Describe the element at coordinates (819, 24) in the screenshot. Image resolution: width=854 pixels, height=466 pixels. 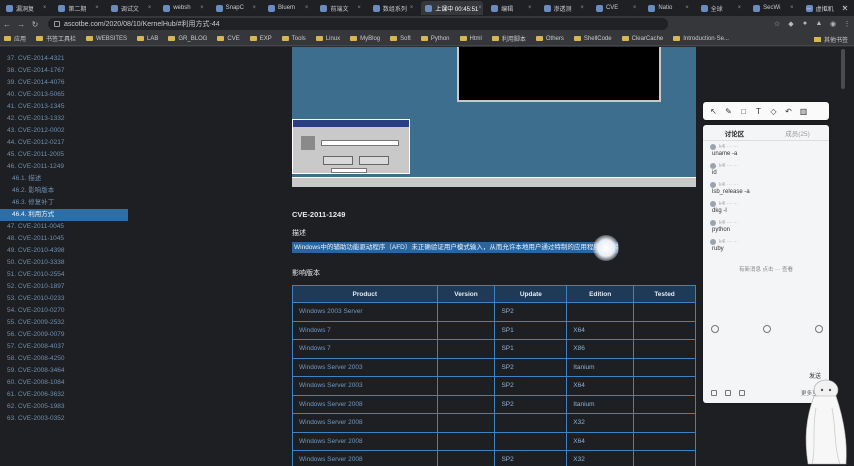
I see `extension-icon: ▲` at that location.